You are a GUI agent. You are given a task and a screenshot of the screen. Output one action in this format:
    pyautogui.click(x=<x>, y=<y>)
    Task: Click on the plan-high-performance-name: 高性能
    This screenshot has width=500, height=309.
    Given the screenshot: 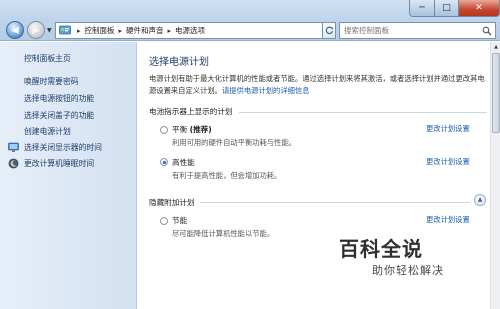 What is the action you would take?
    pyautogui.click(x=183, y=162)
    